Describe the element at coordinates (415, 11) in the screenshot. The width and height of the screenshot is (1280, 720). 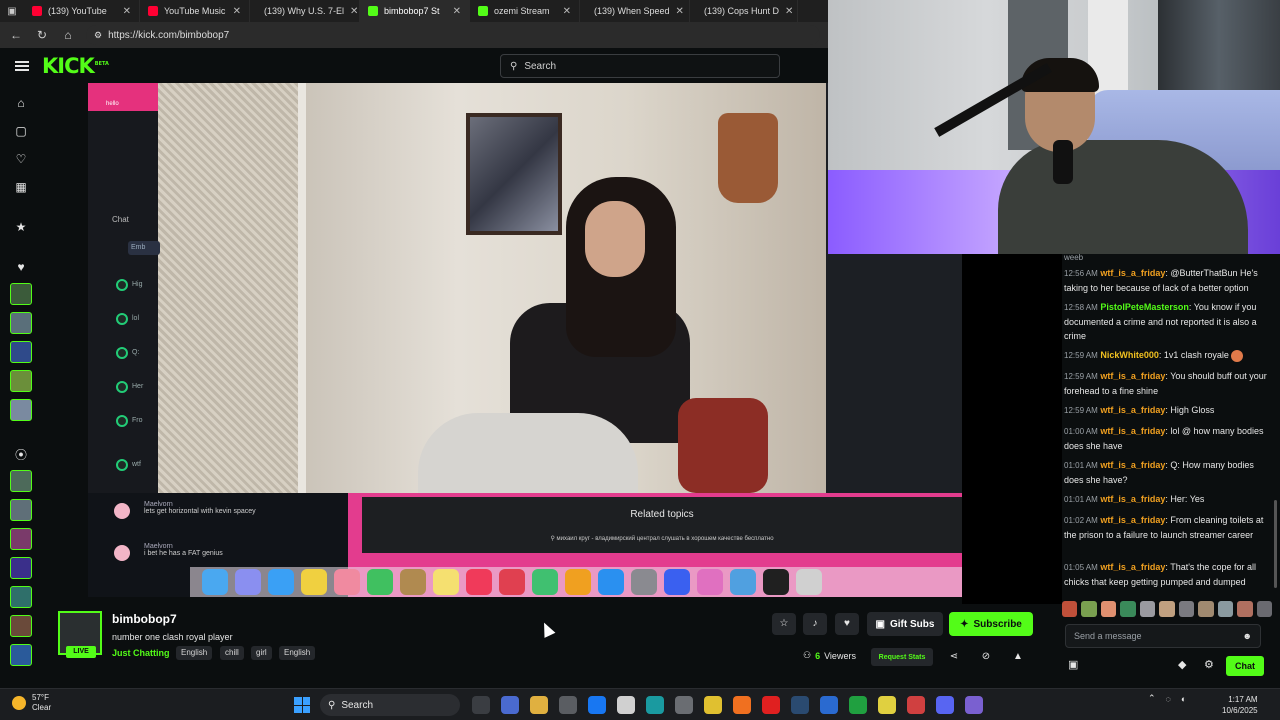
I see `browser-tab-active: bimbobop7 St ✕` at that location.